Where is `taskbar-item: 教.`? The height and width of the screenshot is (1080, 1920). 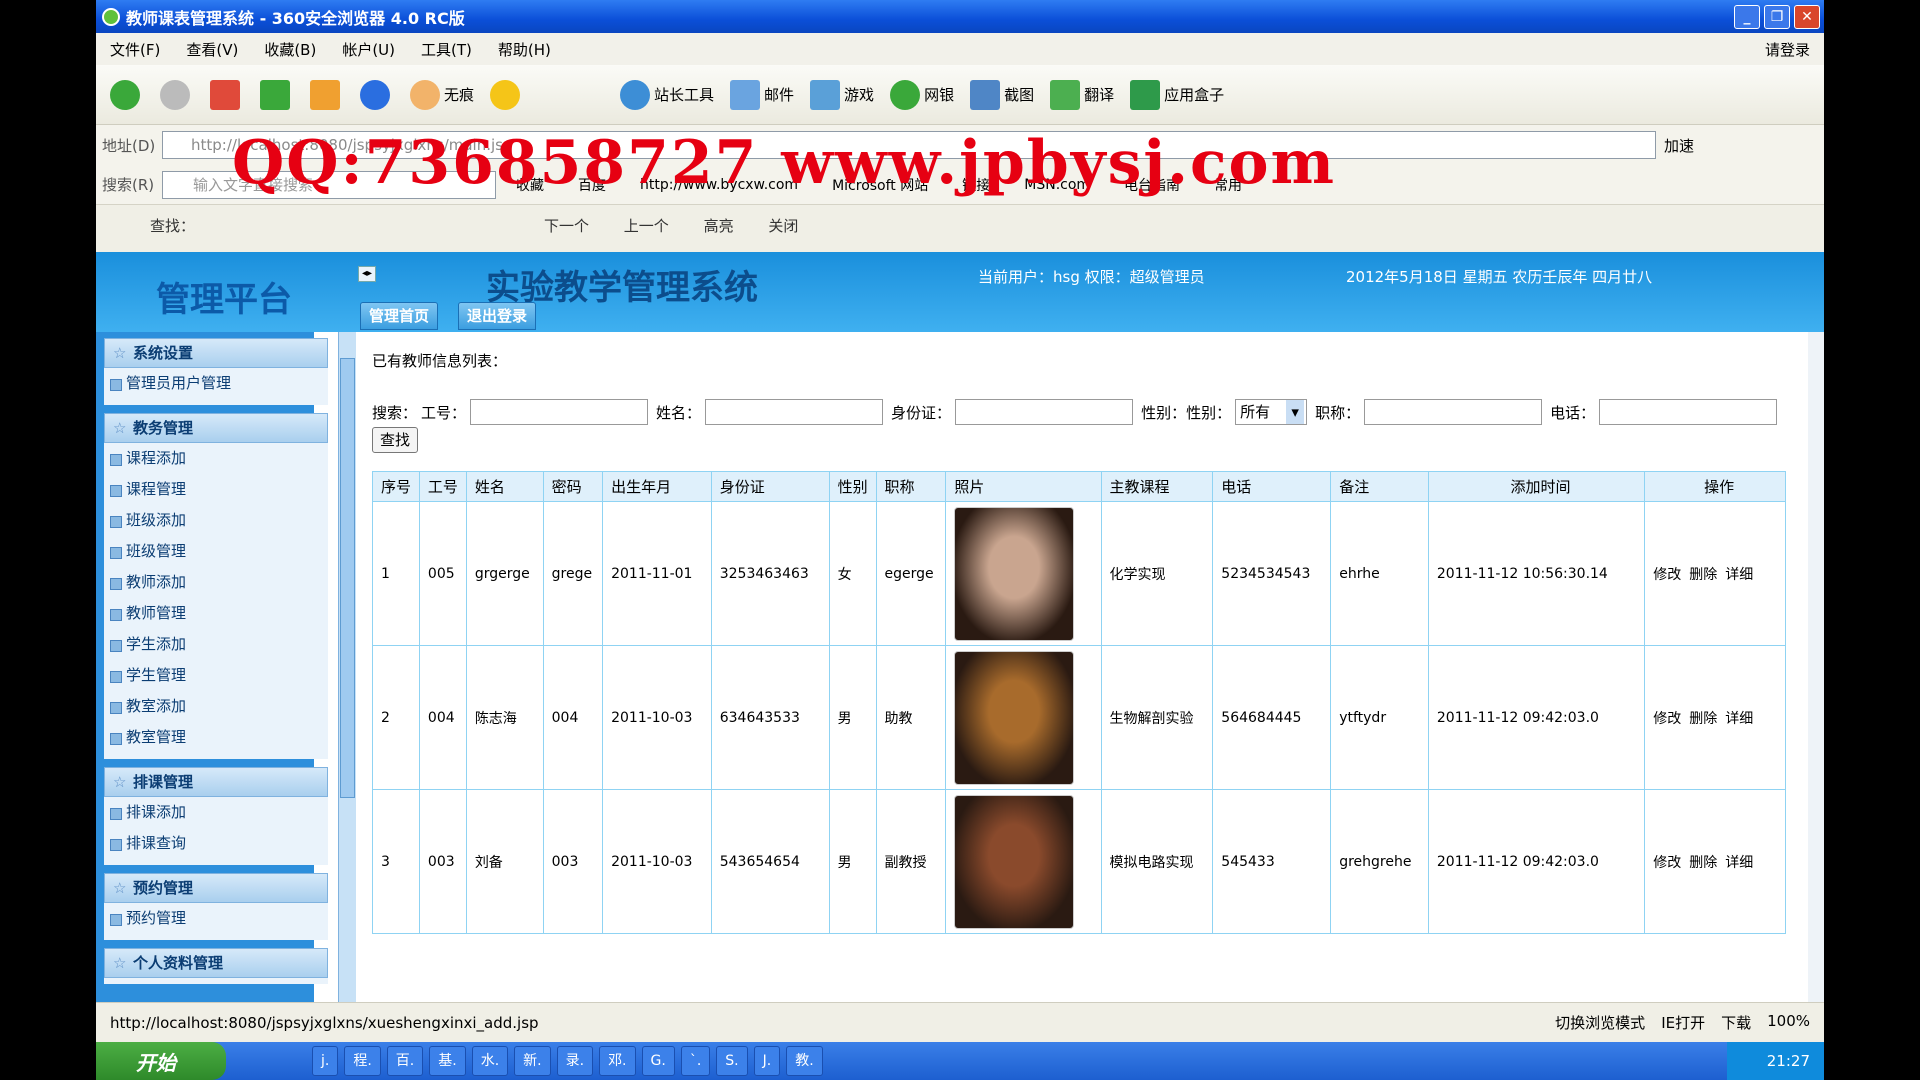
taskbar-item: 教. is located at coordinates (804, 1061).